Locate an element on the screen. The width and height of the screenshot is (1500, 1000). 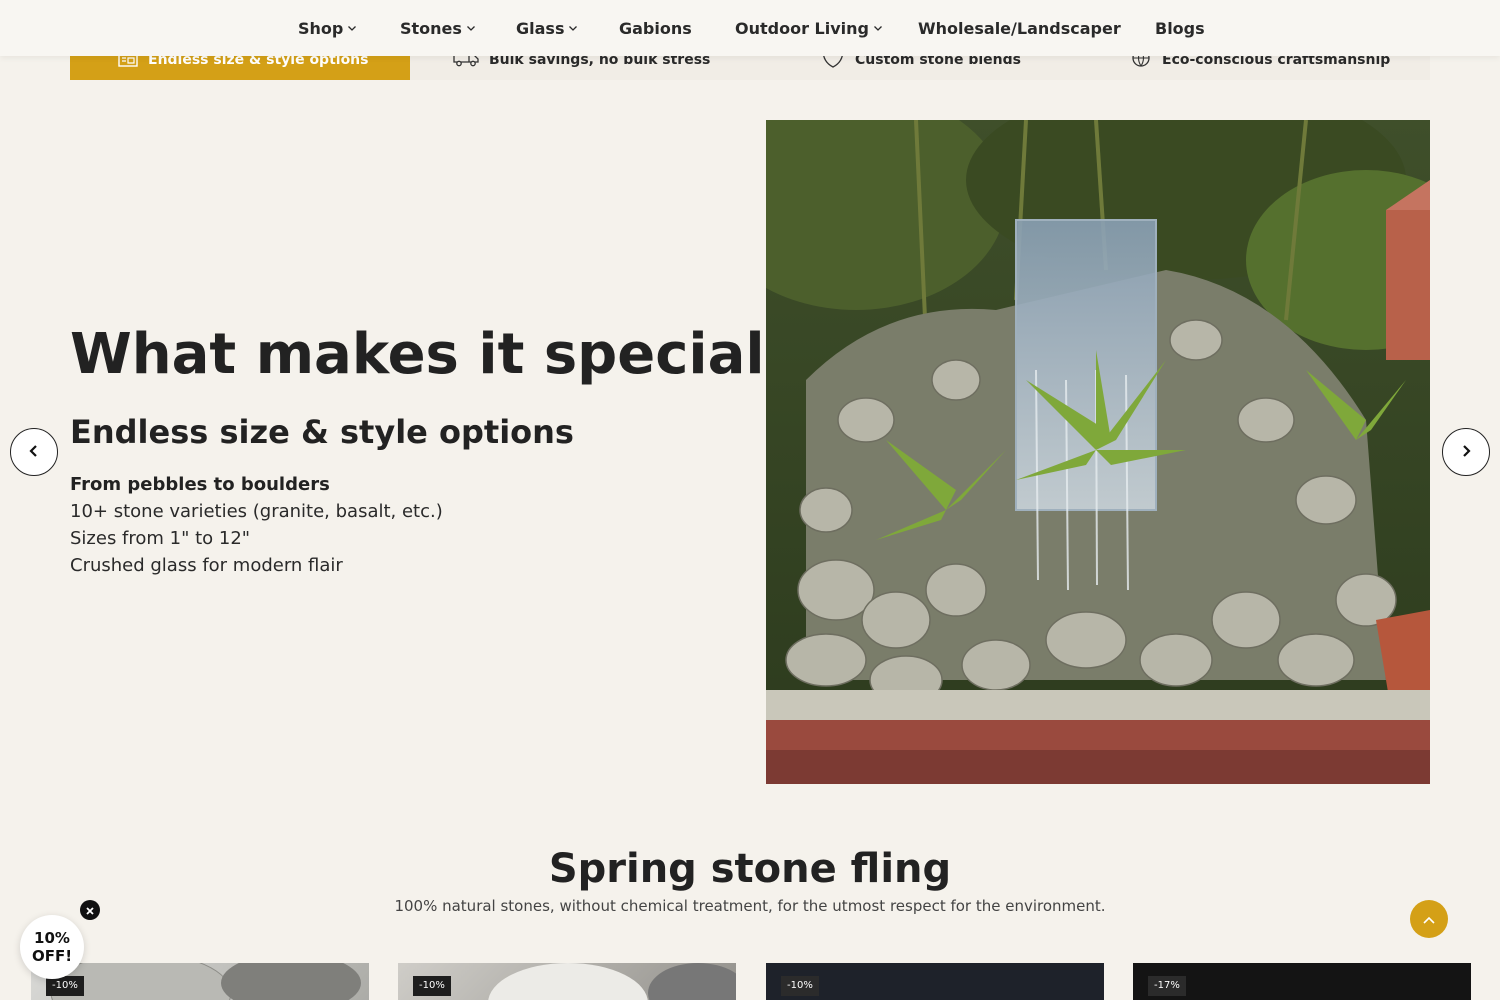
nav-label: Gabions is located at coordinates (655, 28).